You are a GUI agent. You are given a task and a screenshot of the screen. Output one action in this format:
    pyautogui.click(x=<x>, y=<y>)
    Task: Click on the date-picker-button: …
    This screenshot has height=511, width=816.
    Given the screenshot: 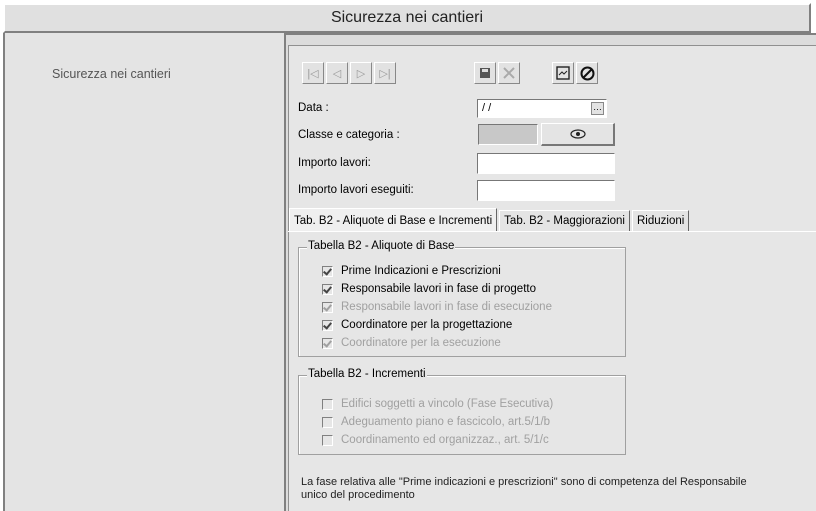 What is the action you would take?
    pyautogui.click(x=597, y=108)
    